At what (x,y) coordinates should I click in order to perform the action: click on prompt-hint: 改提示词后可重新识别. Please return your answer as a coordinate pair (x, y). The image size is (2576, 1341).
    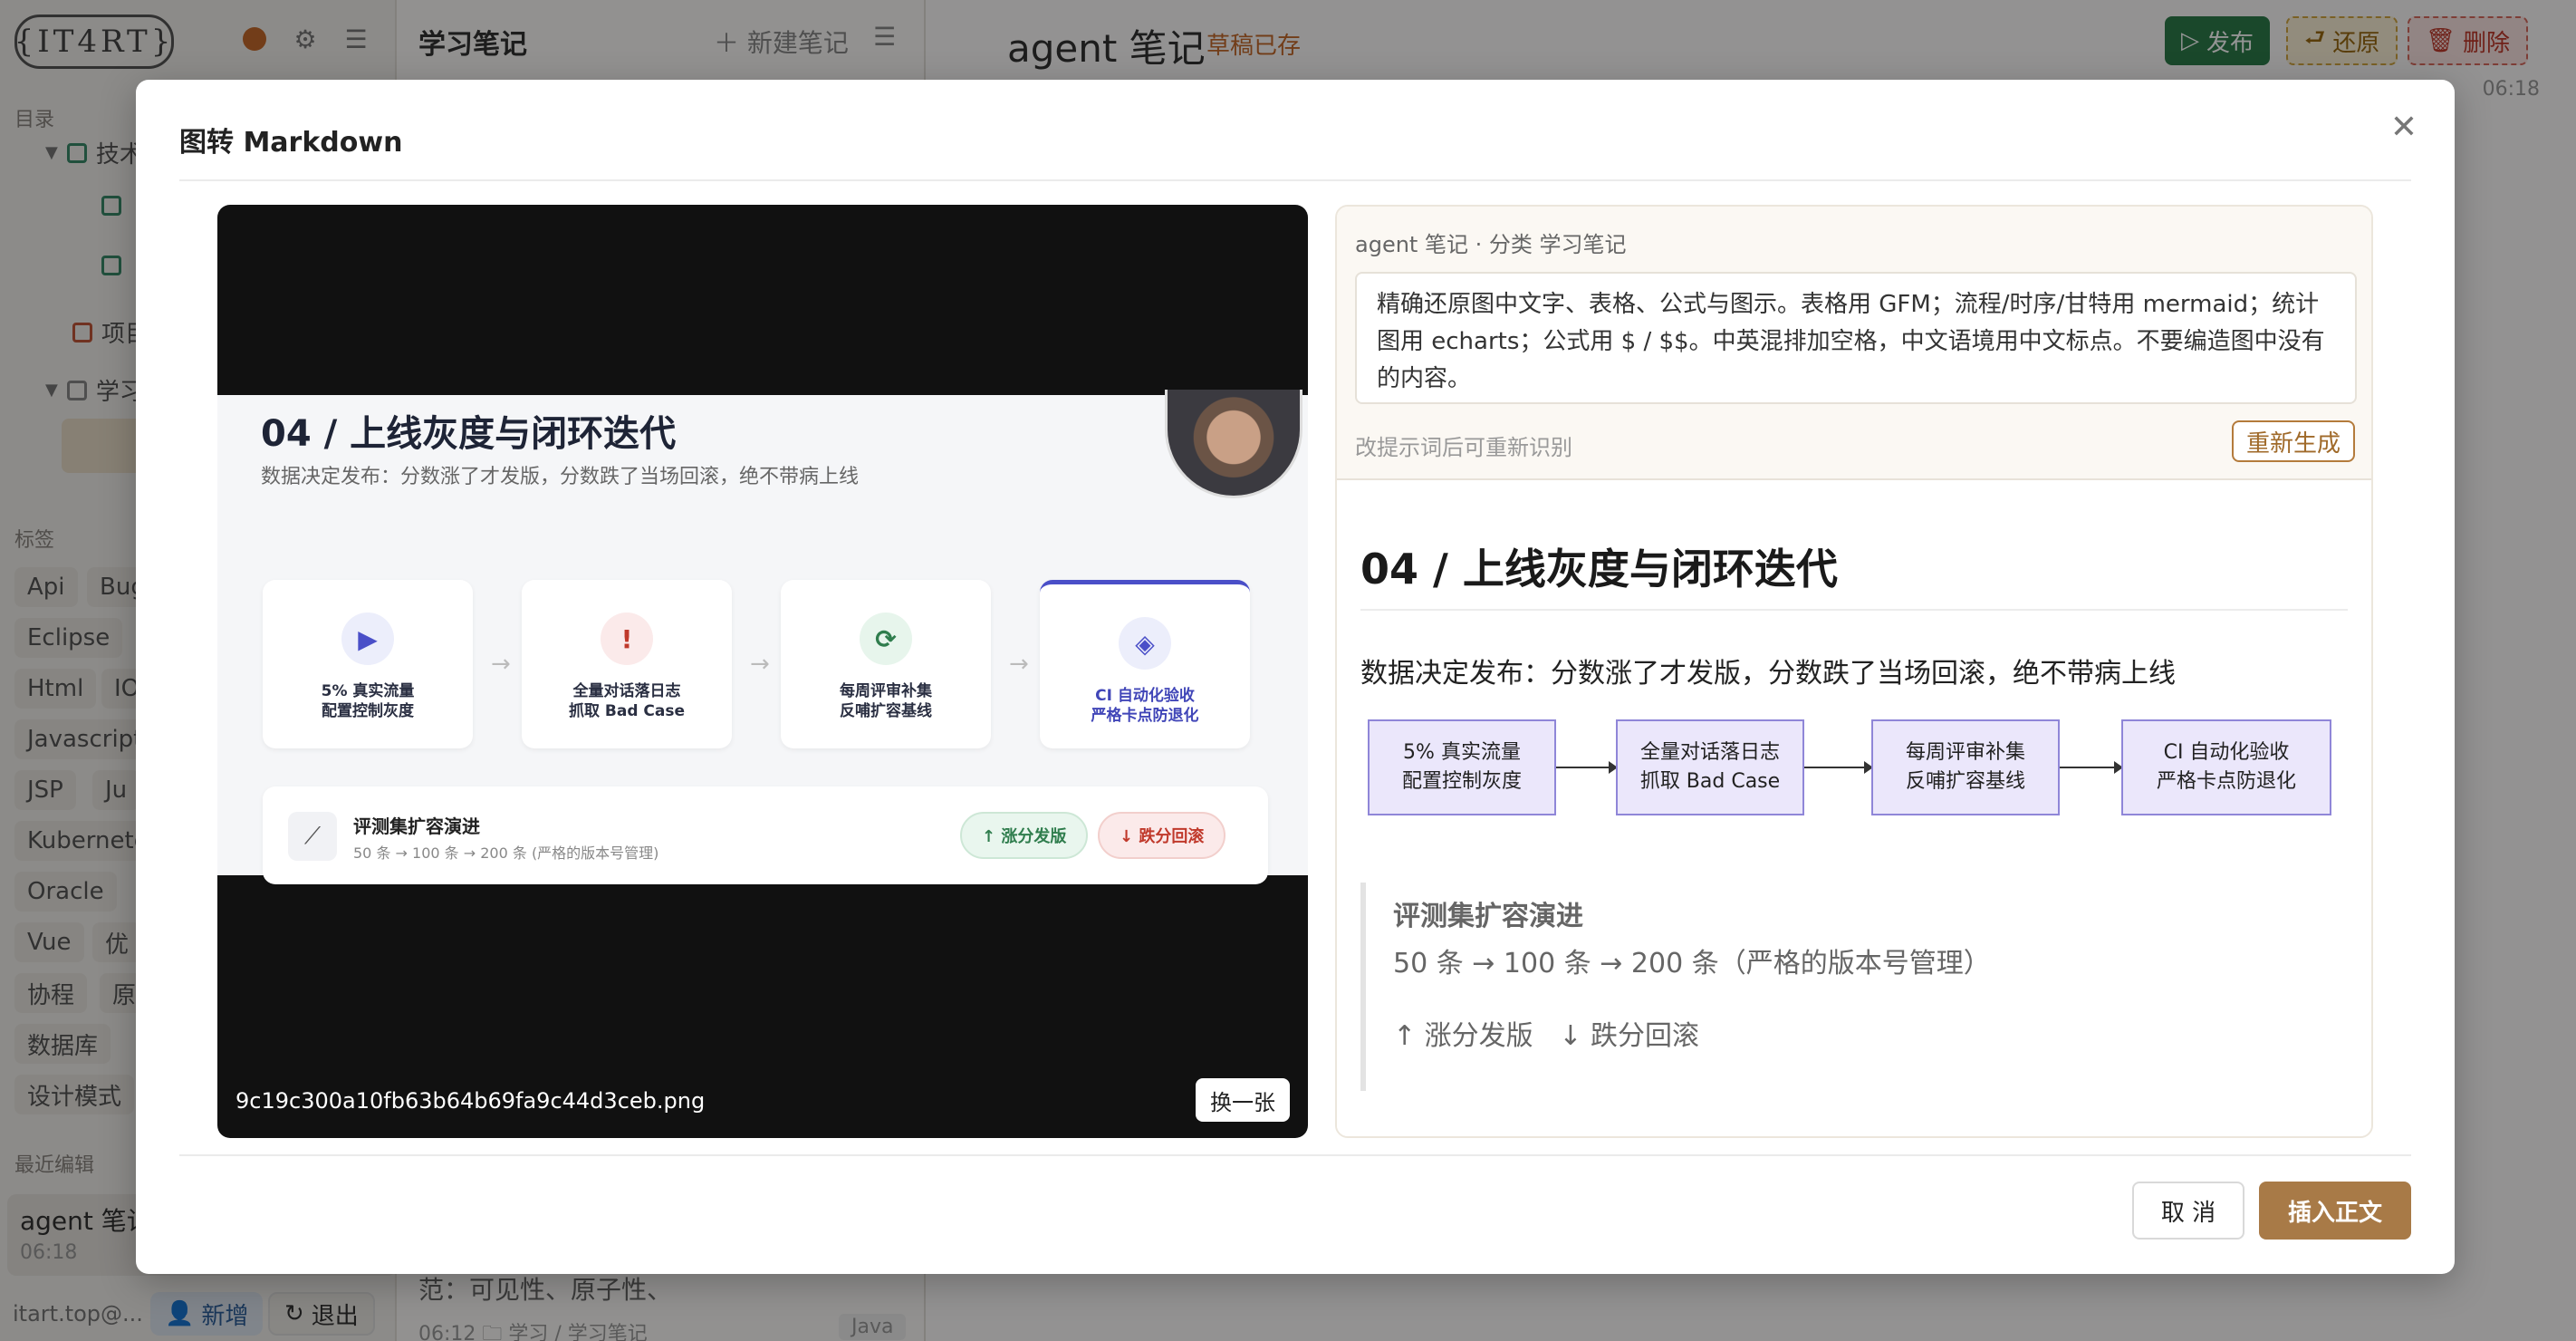
    Looking at the image, I should click on (1463, 448).